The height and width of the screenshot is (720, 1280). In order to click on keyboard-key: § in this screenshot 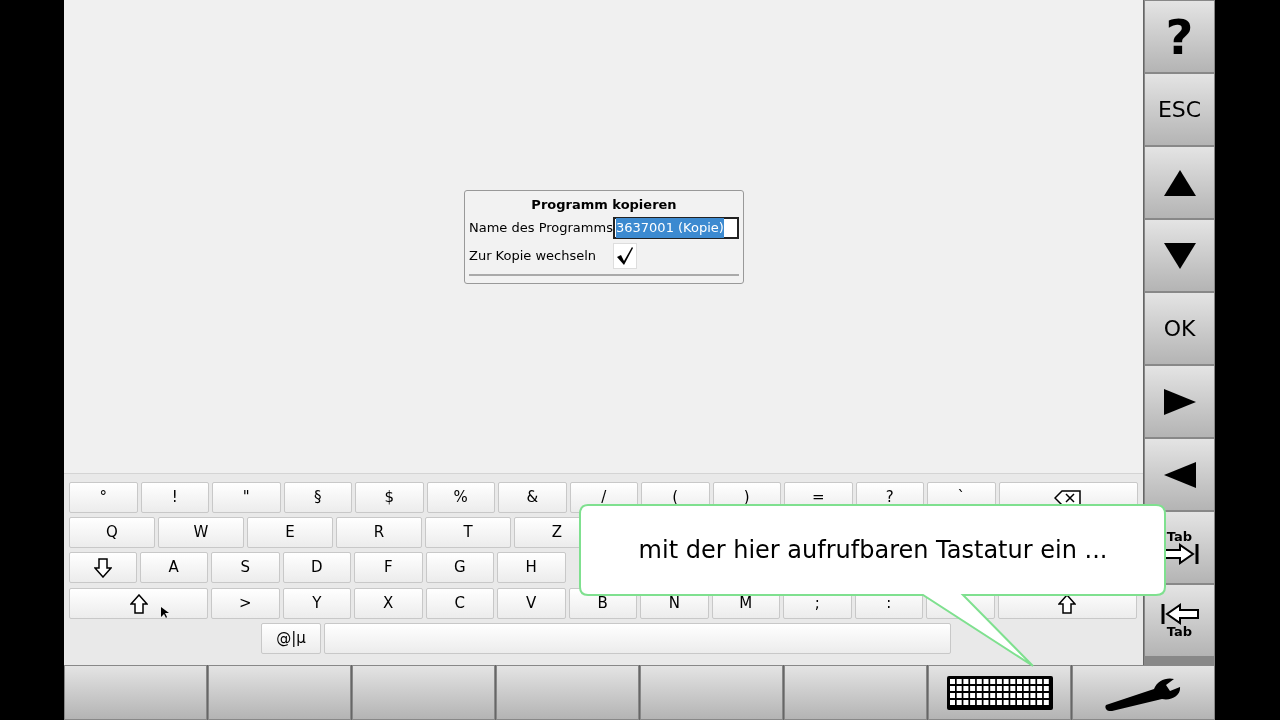, I will do `click(317, 497)`.